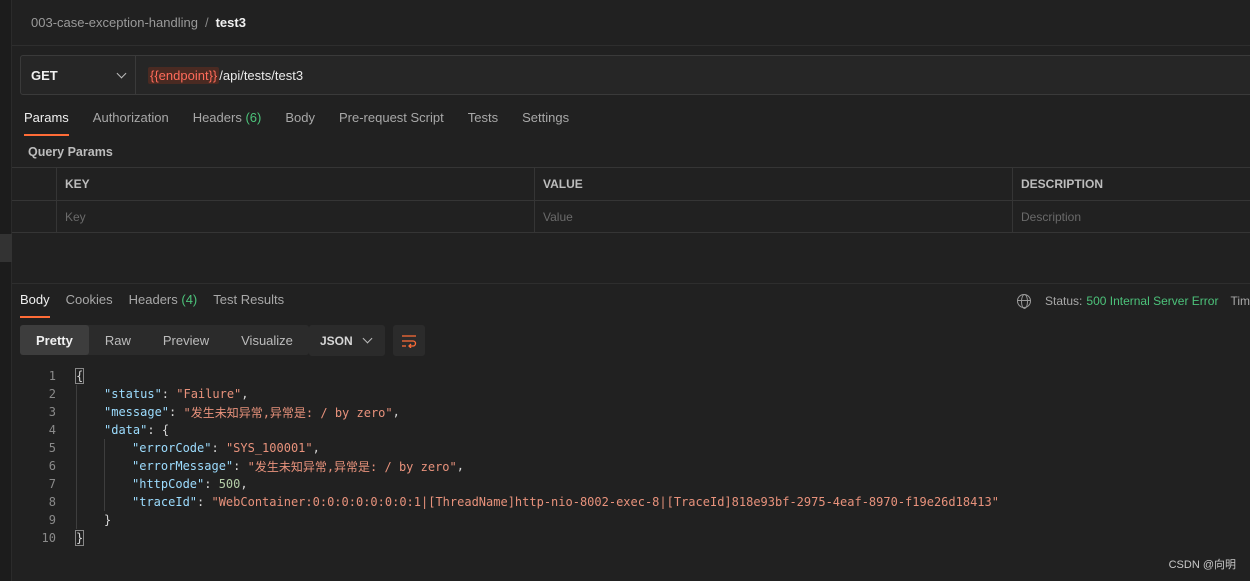 The height and width of the screenshot is (581, 1250). I want to click on format-select: JSON, so click(347, 340).